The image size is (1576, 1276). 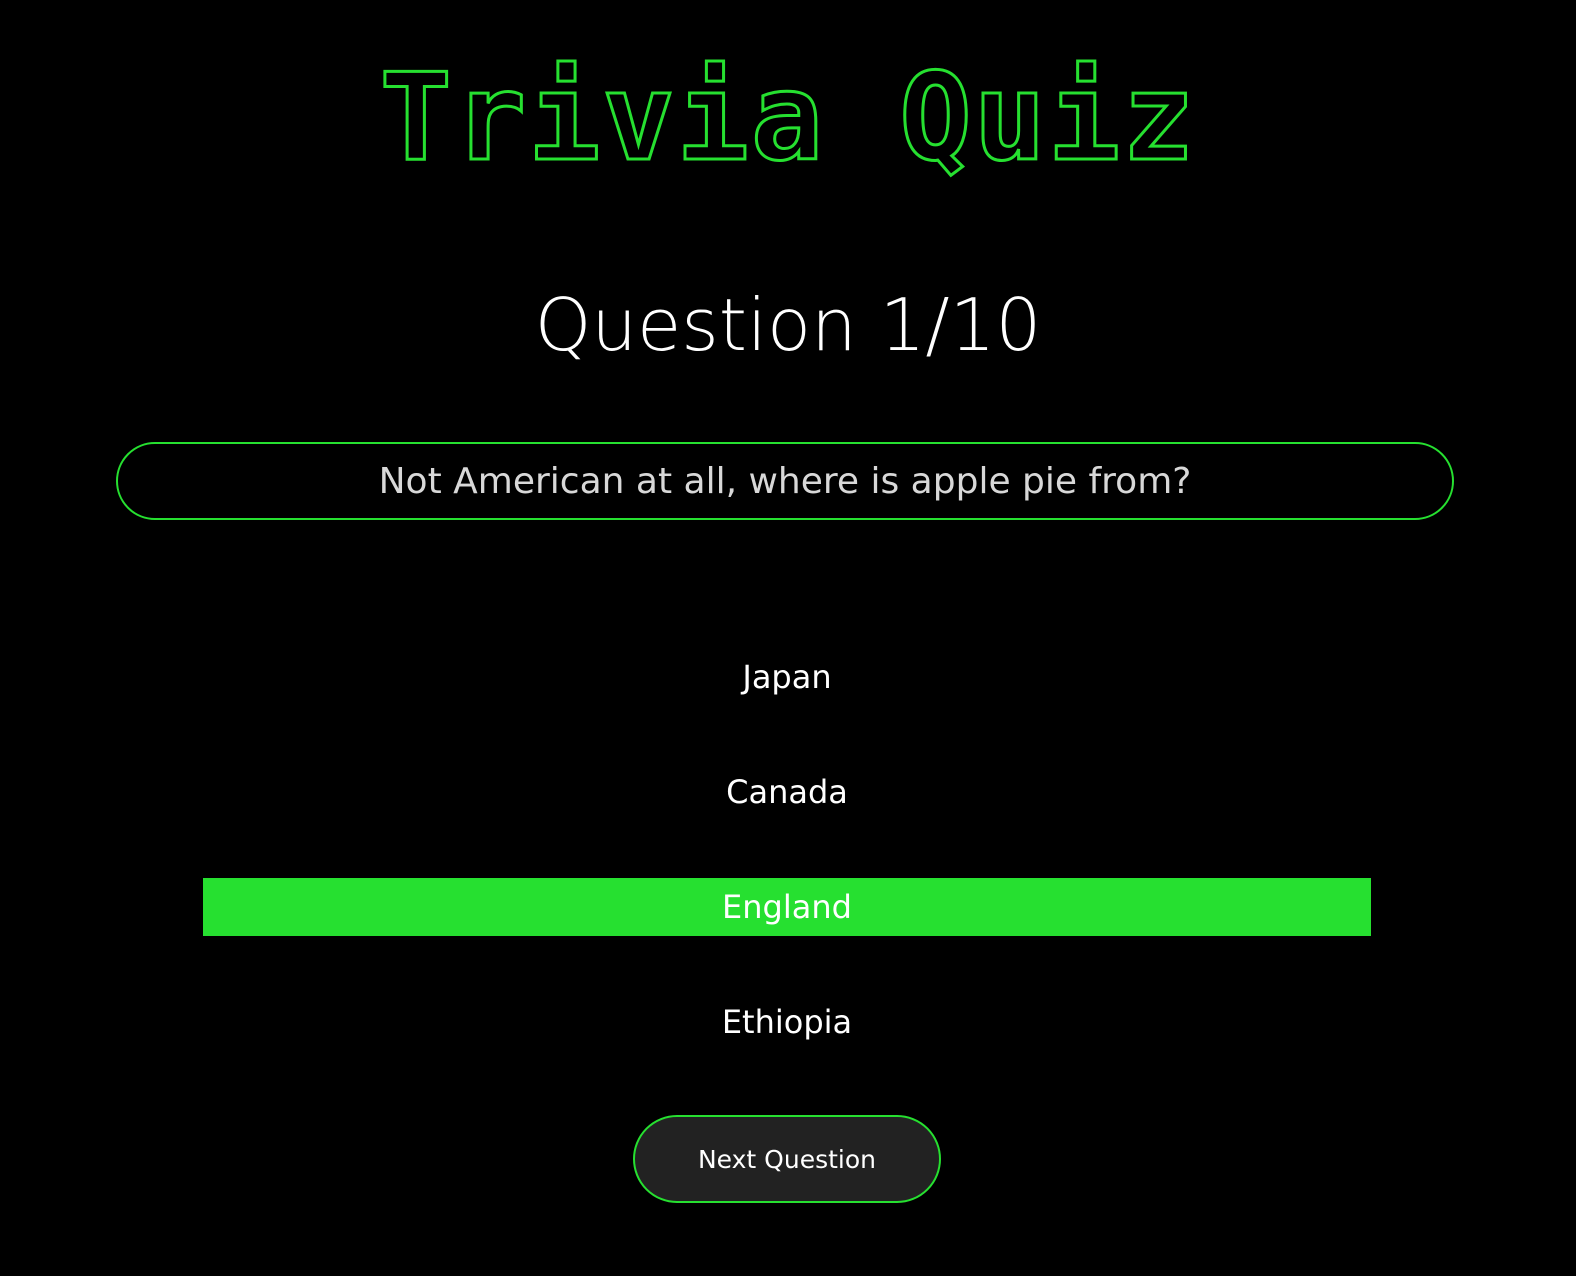 What do you see at coordinates (788, 325) in the screenshot?
I see `question-counter: Question 1/10` at bounding box center [788, 325].